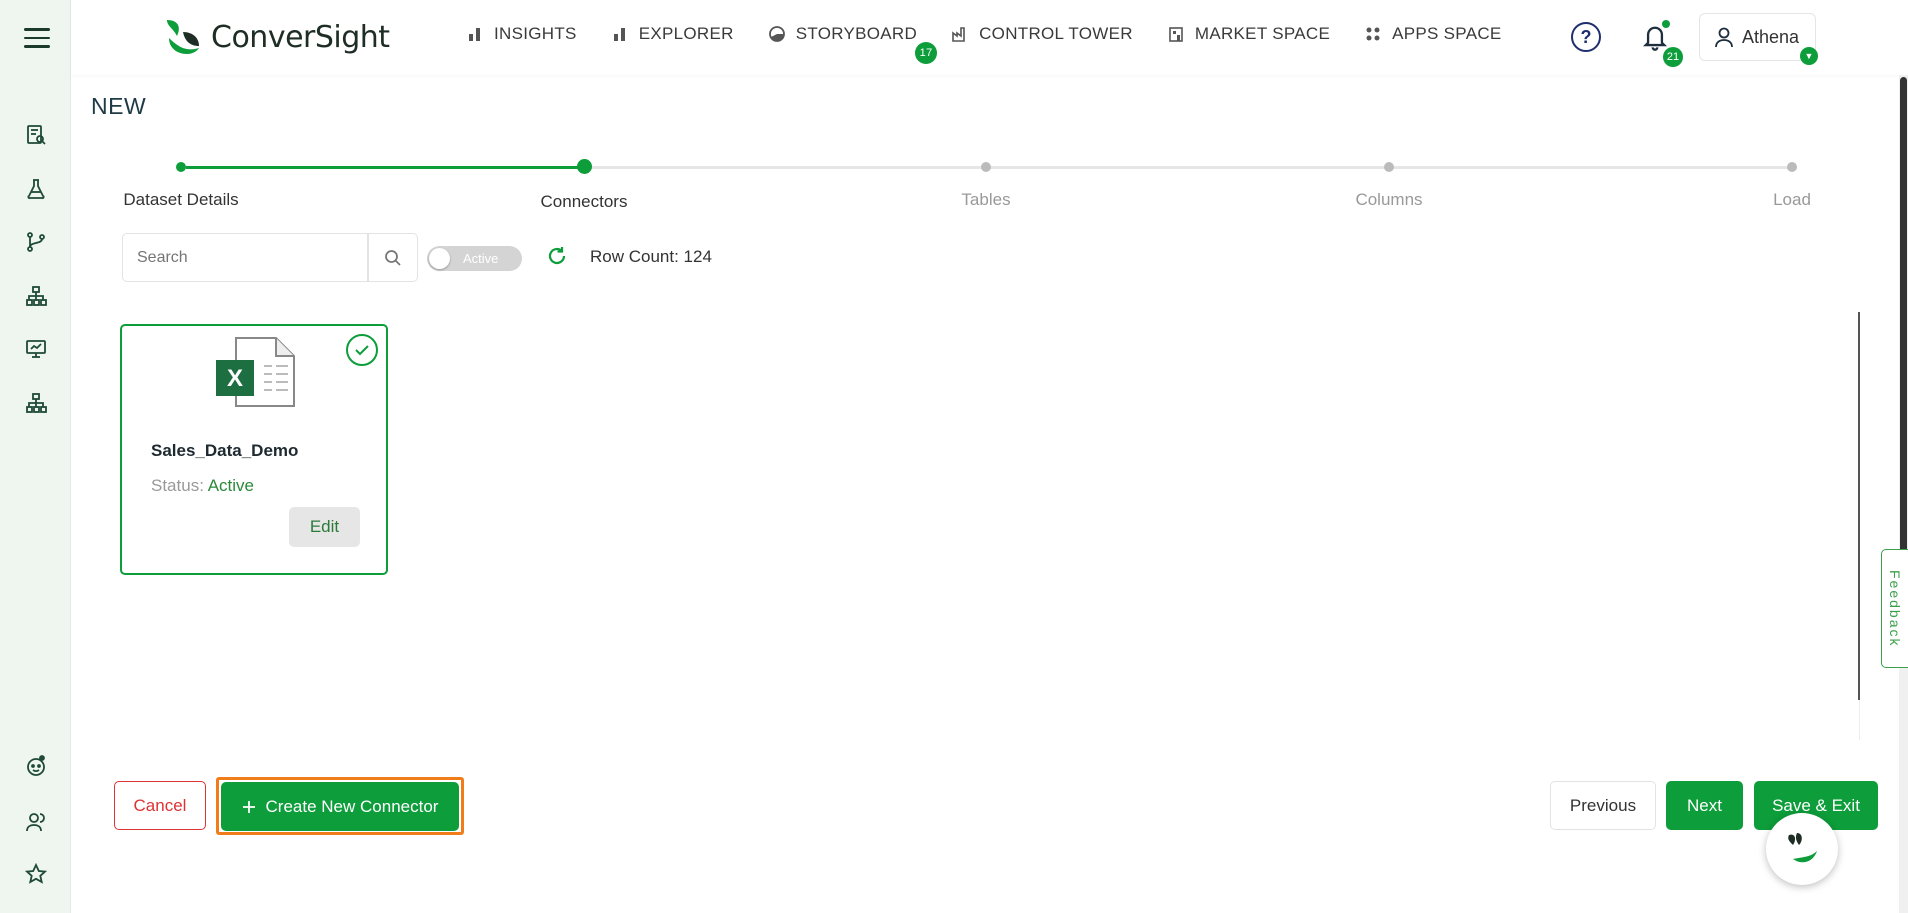 The height and width of the screenshot is (913, 1908). Describe the element at coordinates (856, 33) in the screenshot. I see `nav-storyboard-label: STORYBOARD` at that location.